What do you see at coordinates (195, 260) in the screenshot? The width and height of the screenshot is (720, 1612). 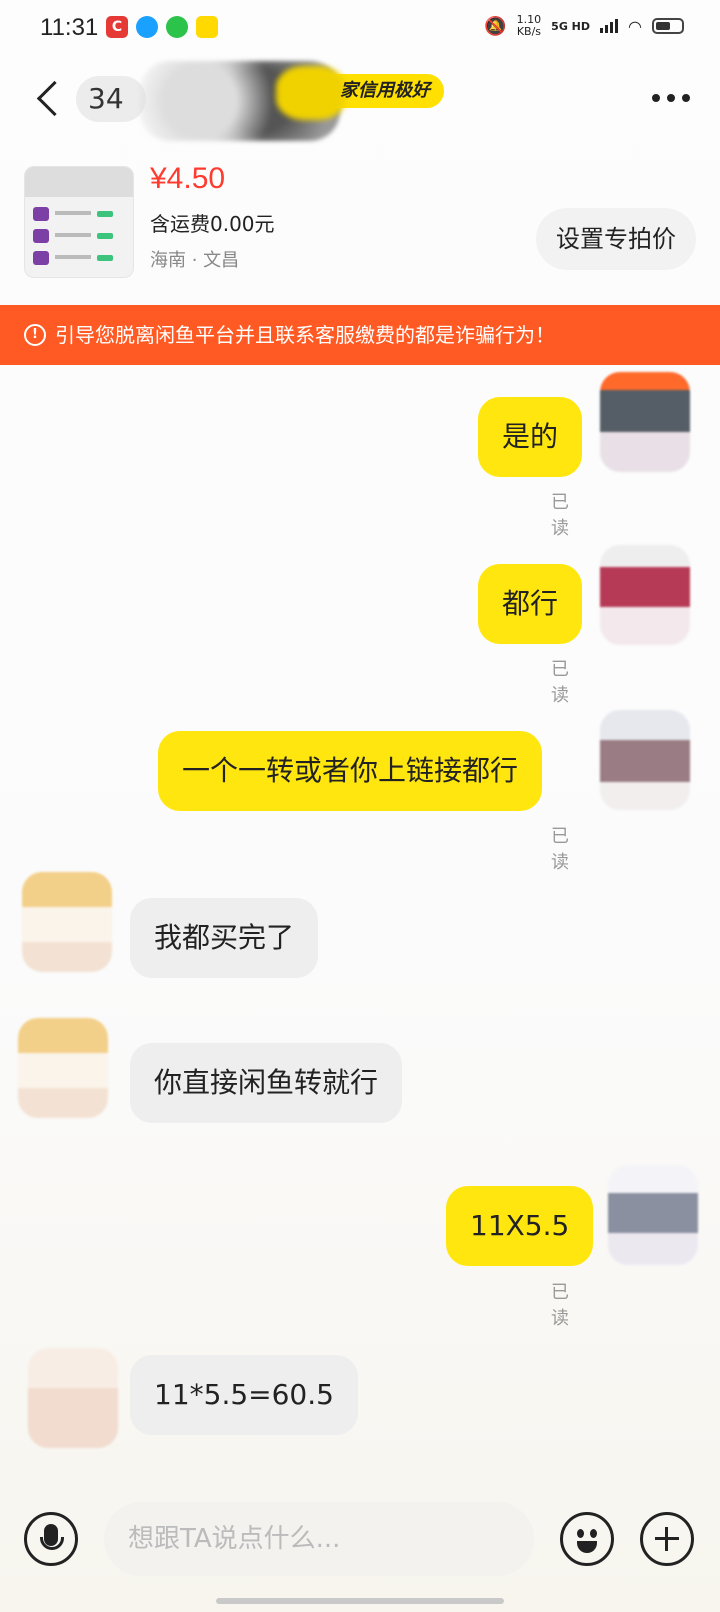 I see `product-location: 海南 · 文昌` at bounding box center [195, 260].